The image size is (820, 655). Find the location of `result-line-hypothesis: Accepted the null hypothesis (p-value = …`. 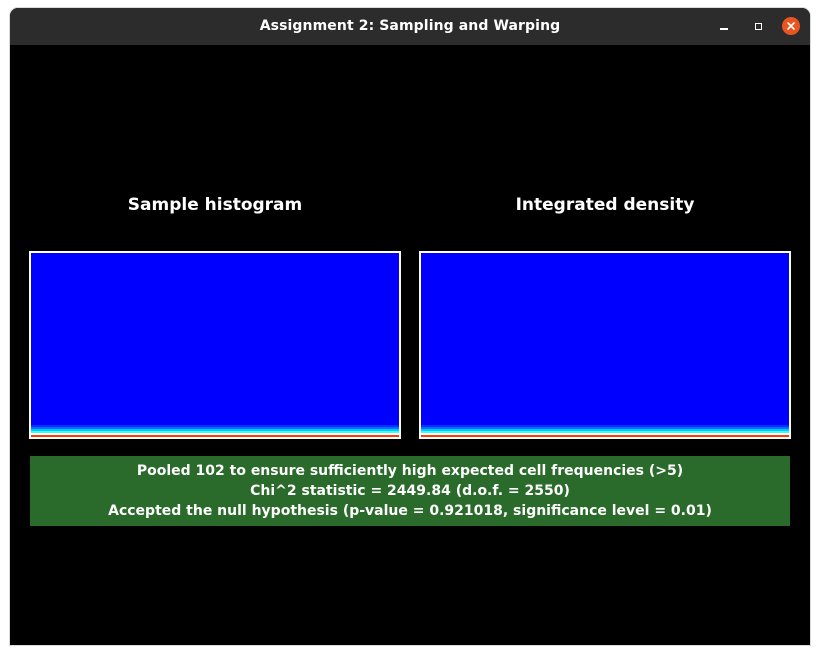

result-line-hypothesis: Accepted the null hypothesis (p-value = … is located at coordinates (410, 511).